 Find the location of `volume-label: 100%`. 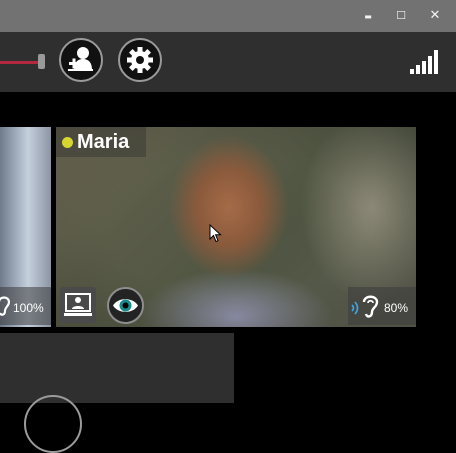

volume-label: 100% is located at coordinates (28, 308).